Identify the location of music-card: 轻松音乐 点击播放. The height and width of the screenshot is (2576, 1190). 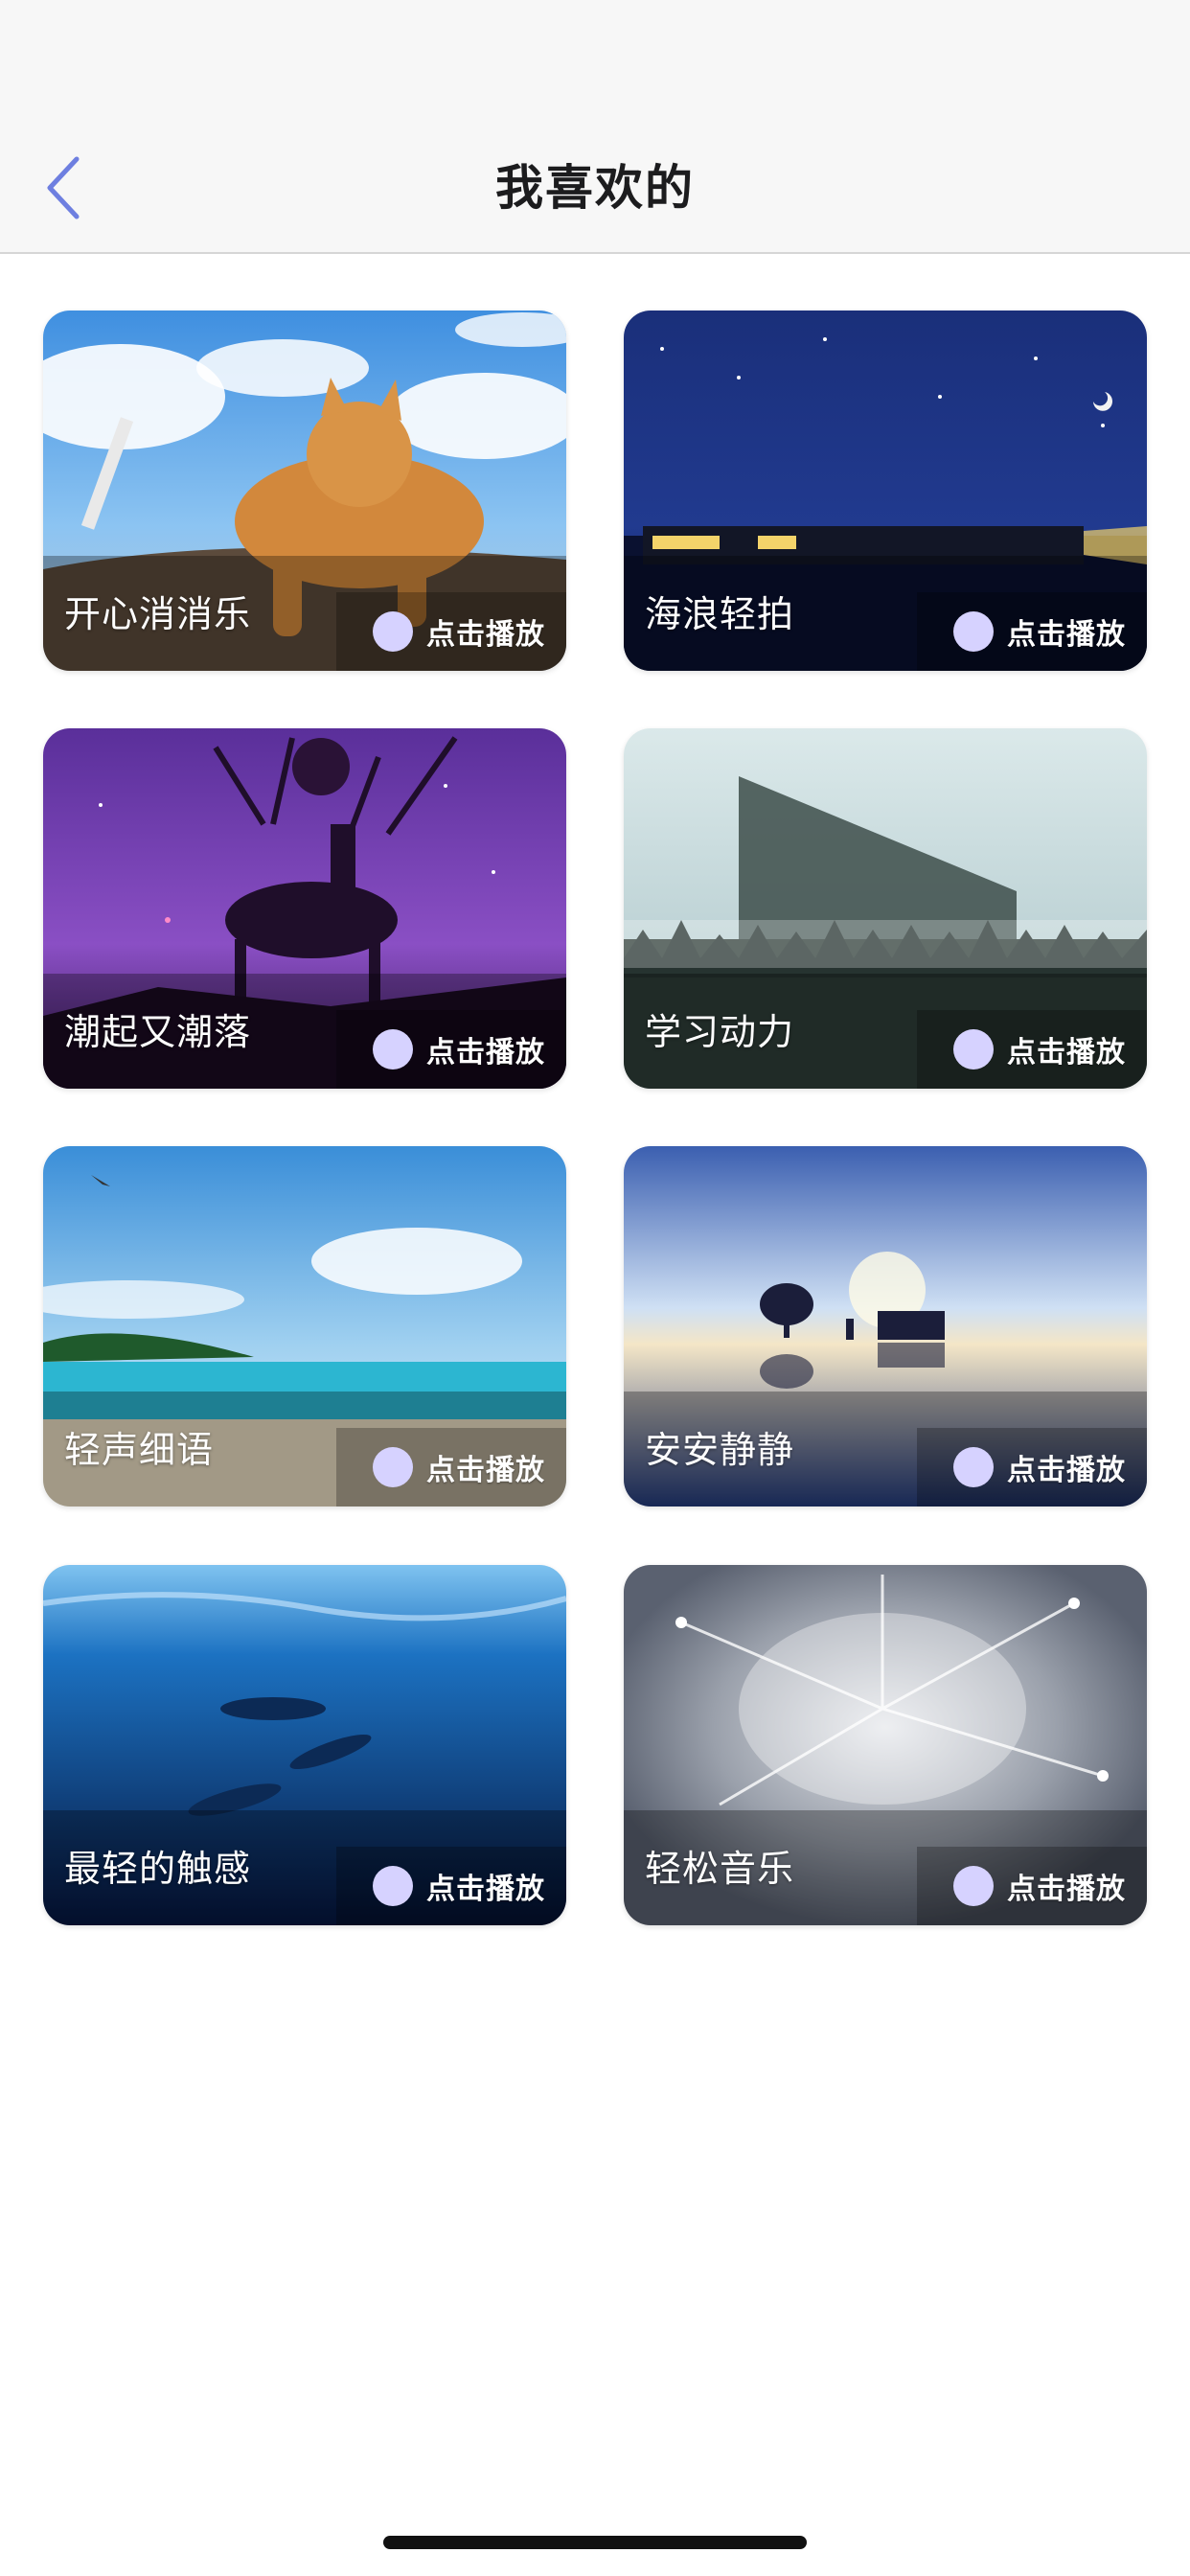
(886, 1745).